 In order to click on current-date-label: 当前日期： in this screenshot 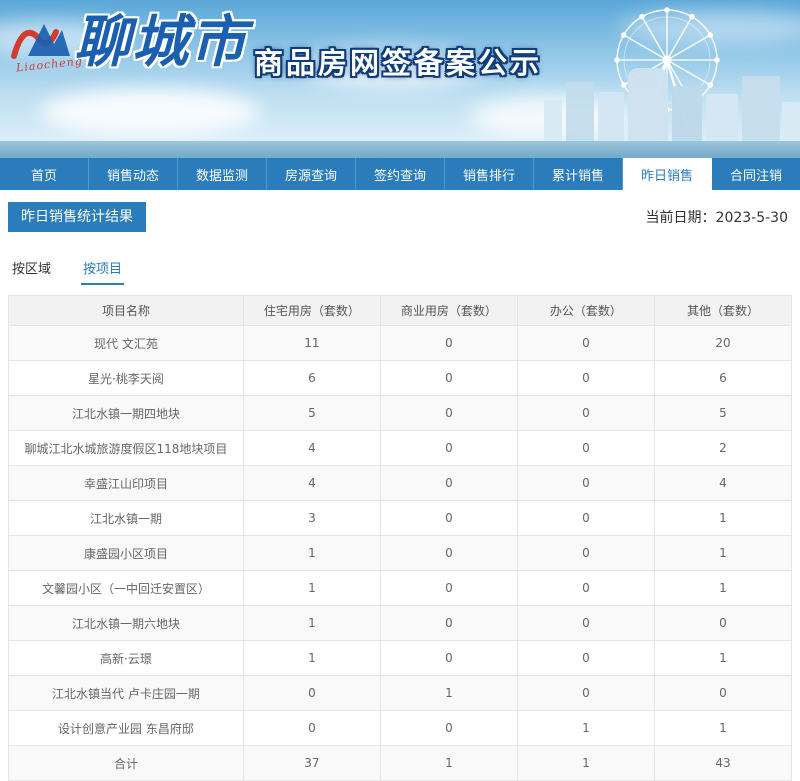, I will do `click(680, 218)`.